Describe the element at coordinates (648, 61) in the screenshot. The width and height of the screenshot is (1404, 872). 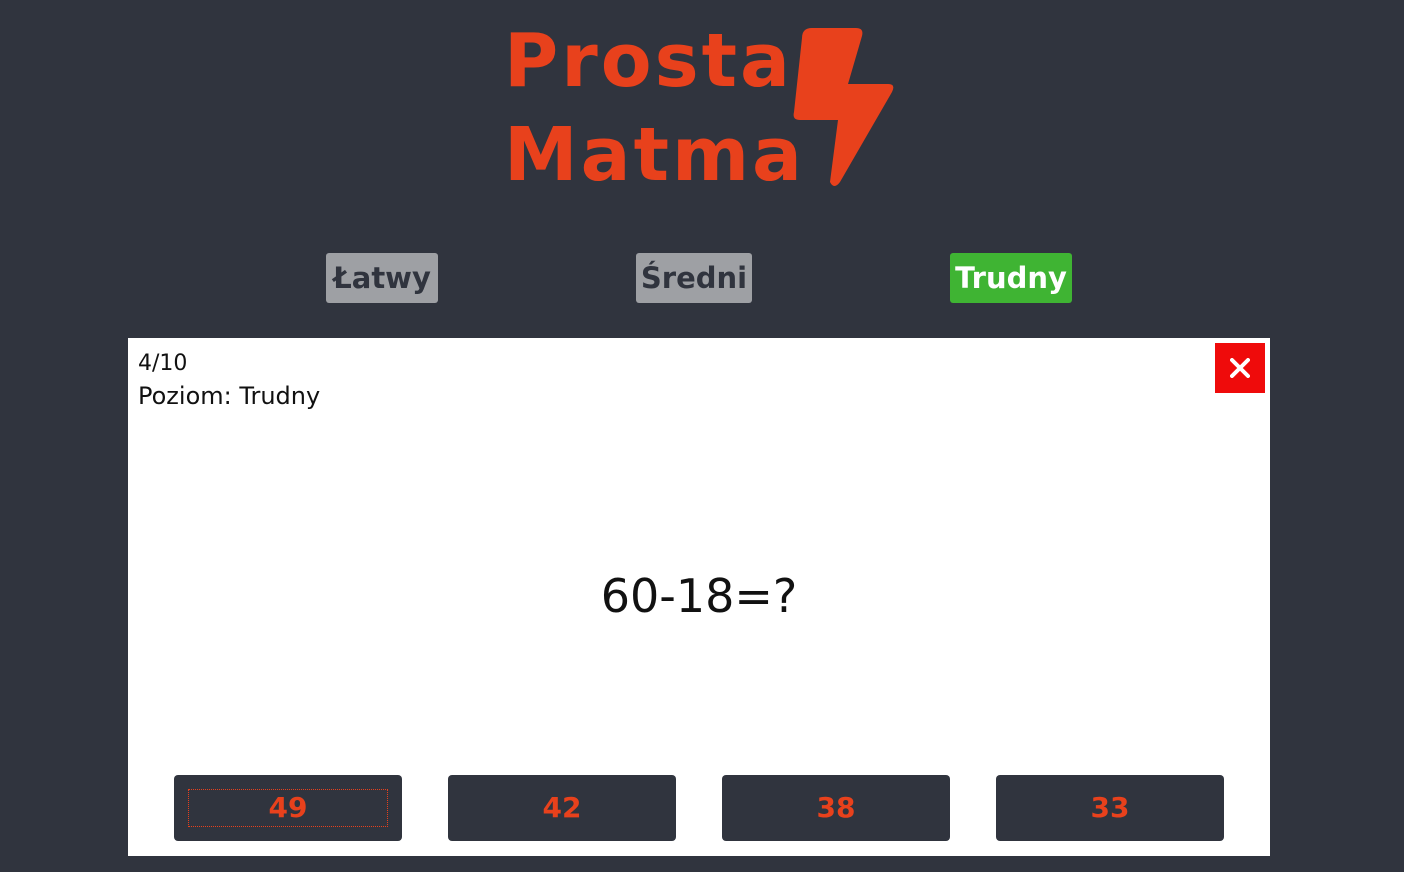
I see `logo-line-1: Prosta` at that location.